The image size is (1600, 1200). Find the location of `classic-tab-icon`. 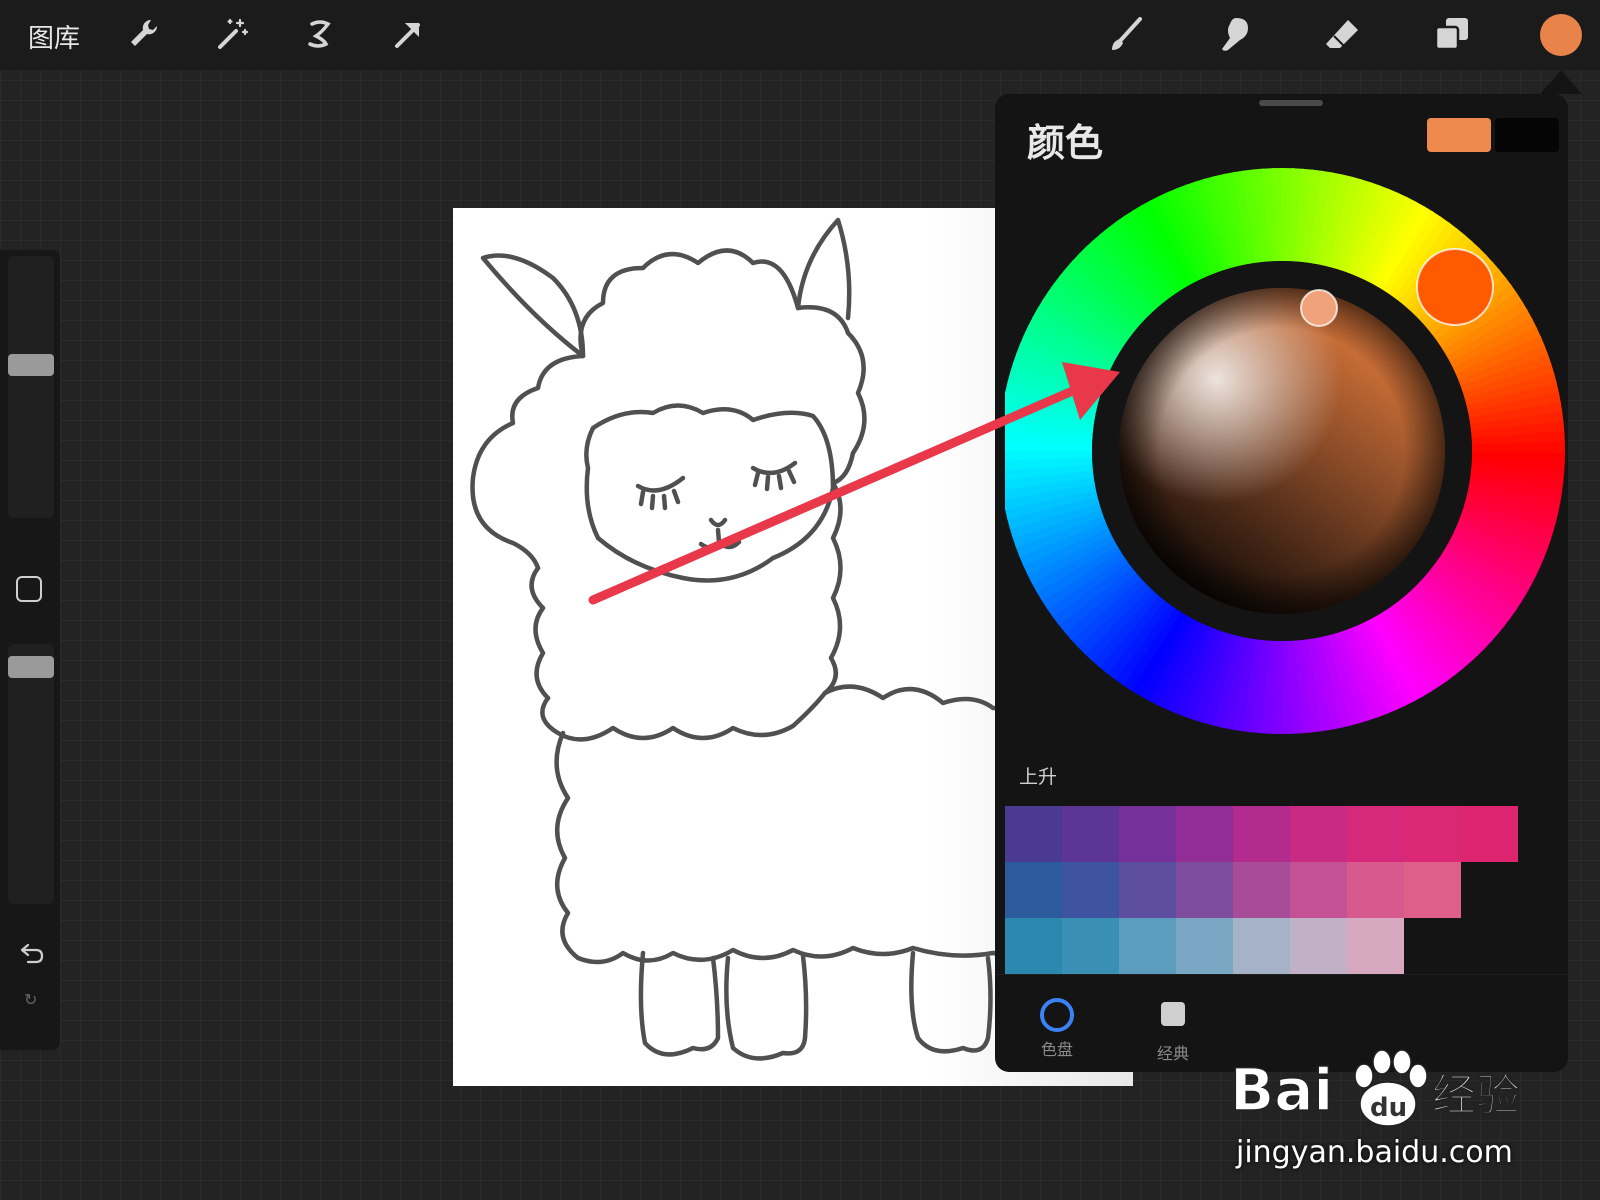

classic-tab-icon is located at coordinates (1173, 1014).